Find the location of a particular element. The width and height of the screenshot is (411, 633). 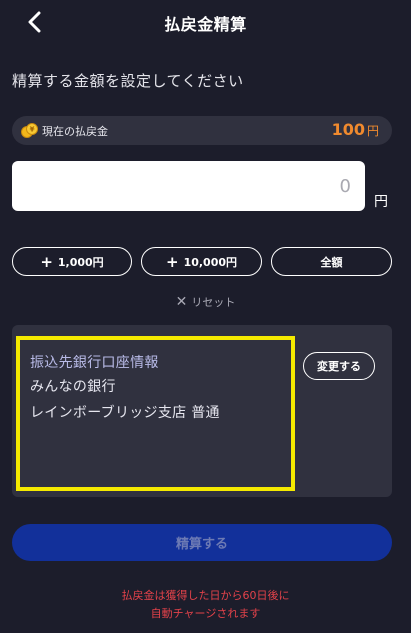

header: 払戻金精算 is located at coordinates (205, 22).